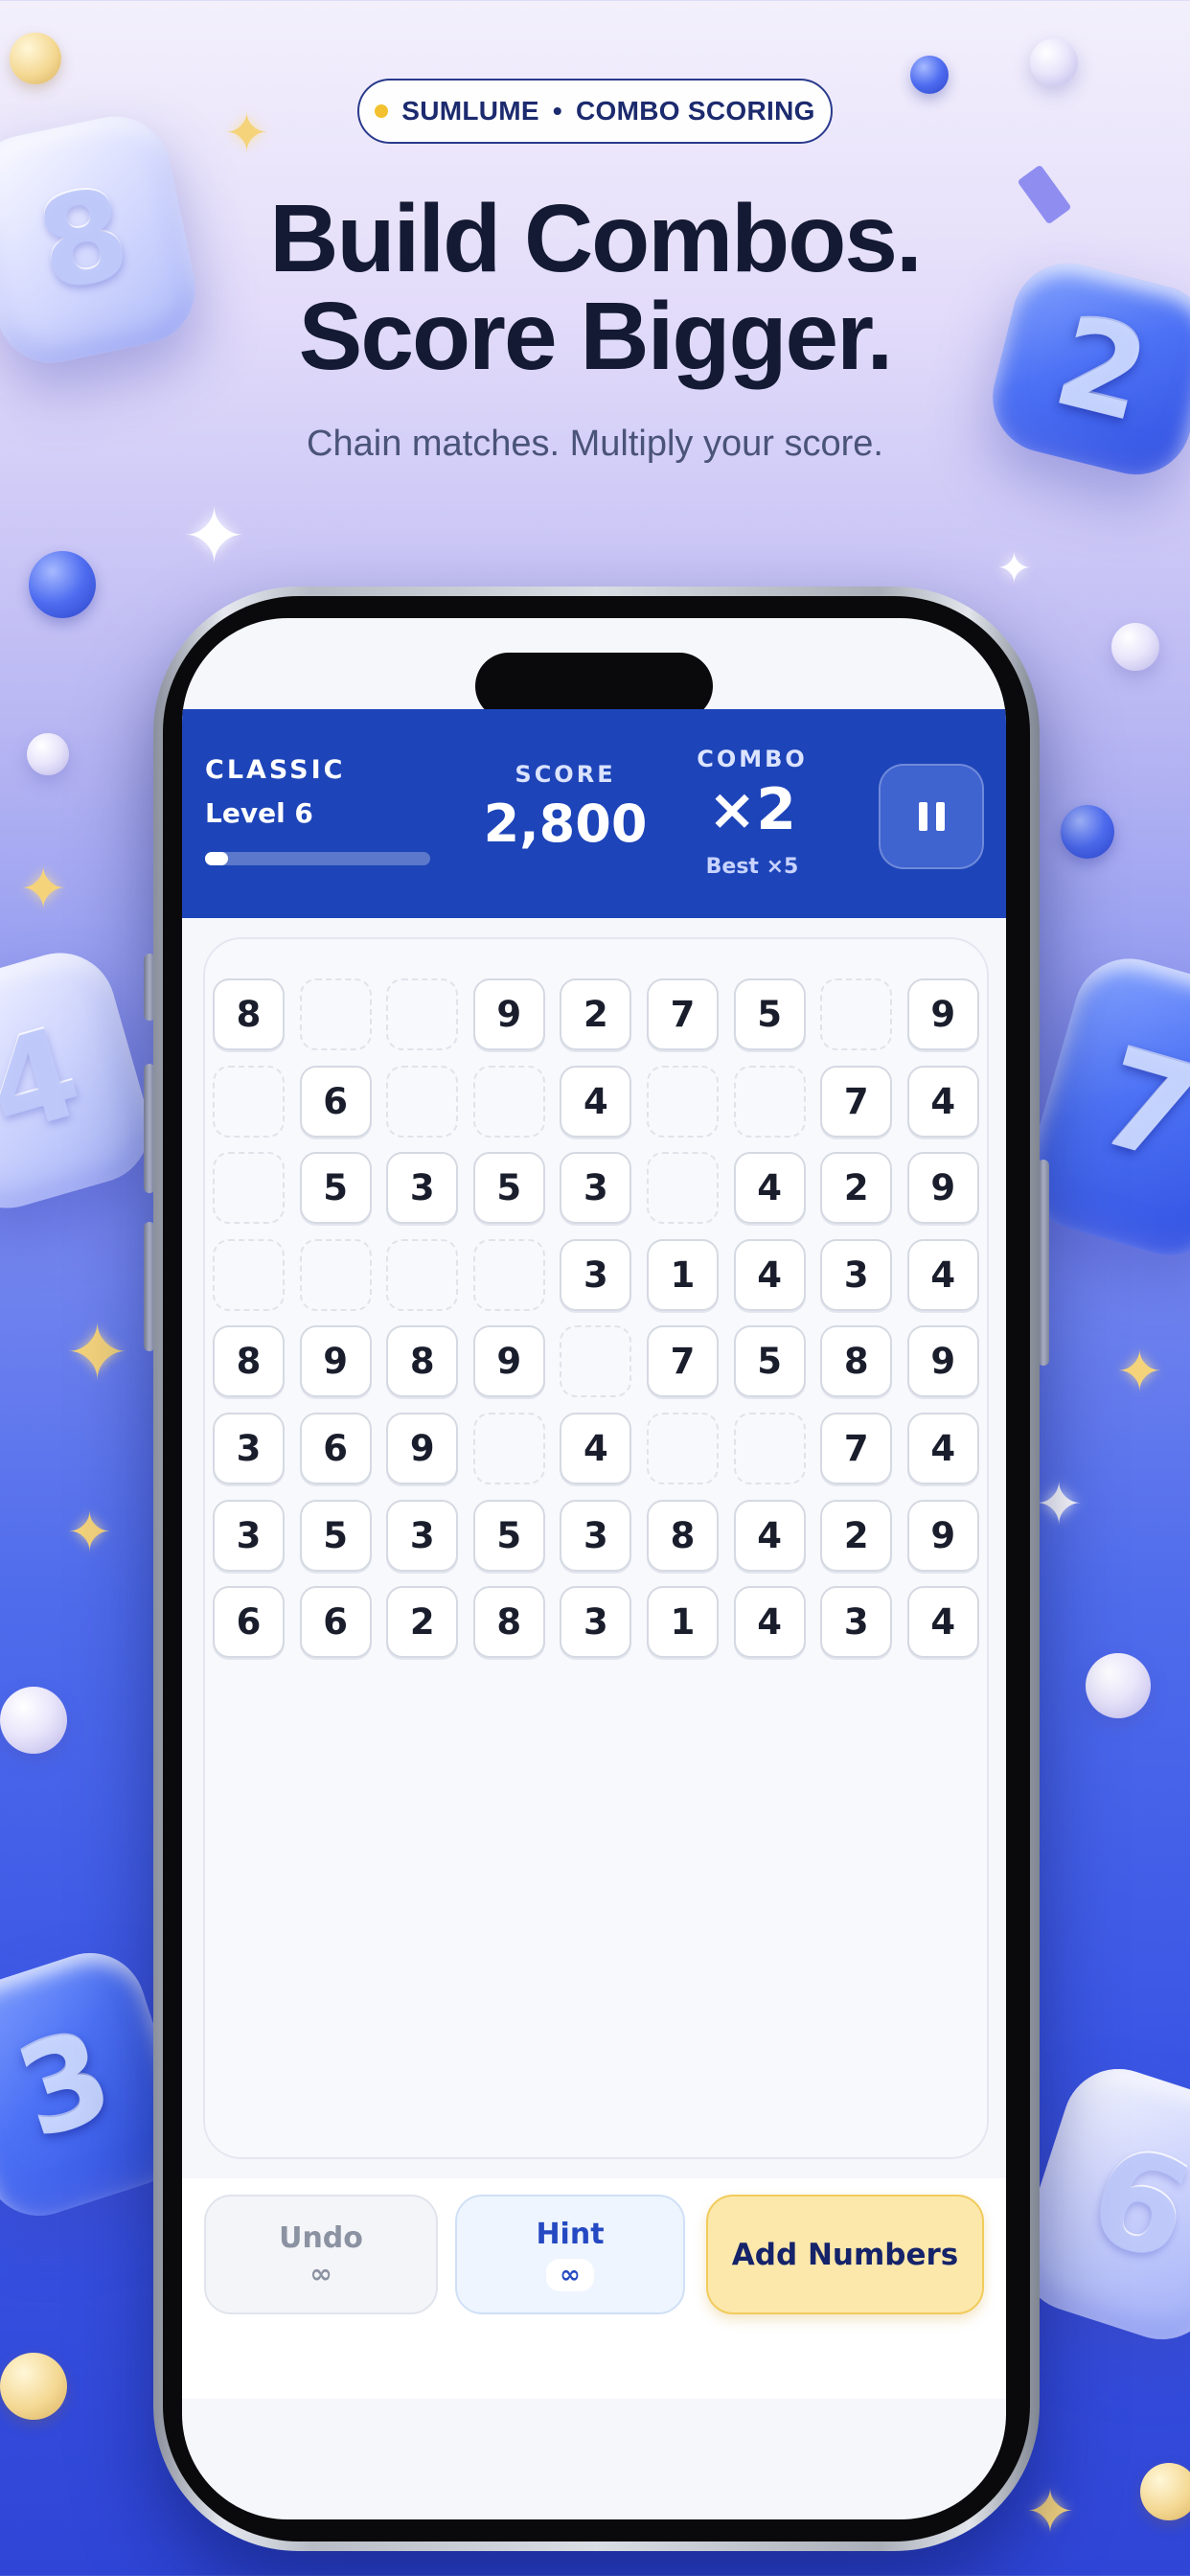  What do you see at coordinates (595, 444) in the screenshot?
I see `subheadline: Chain matches. Multiply your score.` at bounding box center [595, 444].